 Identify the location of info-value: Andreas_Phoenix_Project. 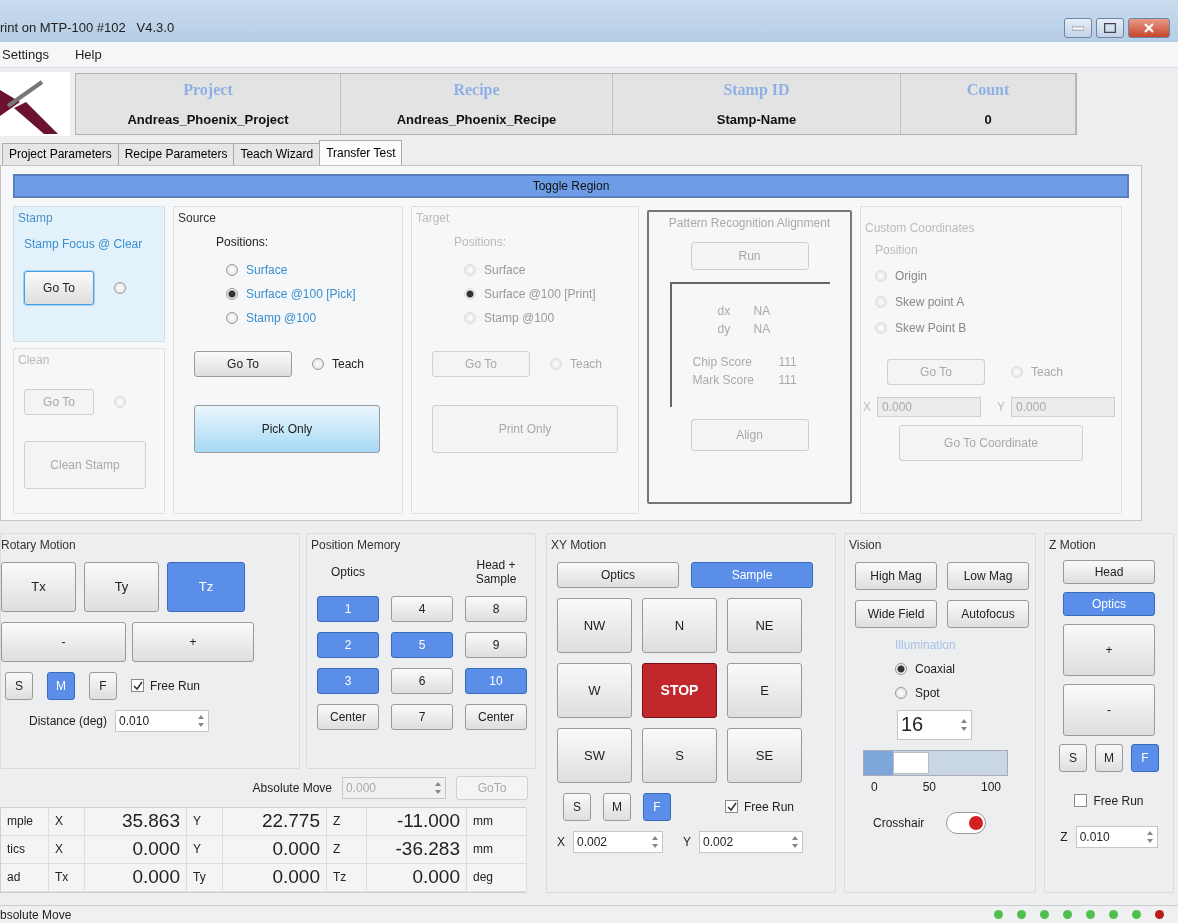
(208, 120).